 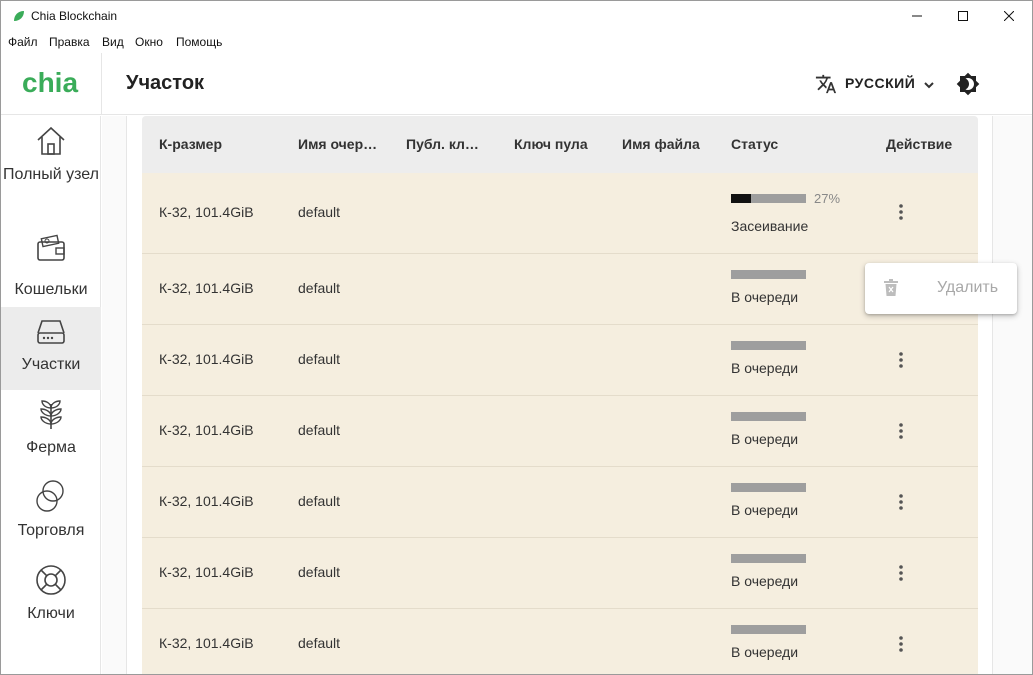 I want to click on sidebar-item-plots: Участки, so click(x=51, y=348).